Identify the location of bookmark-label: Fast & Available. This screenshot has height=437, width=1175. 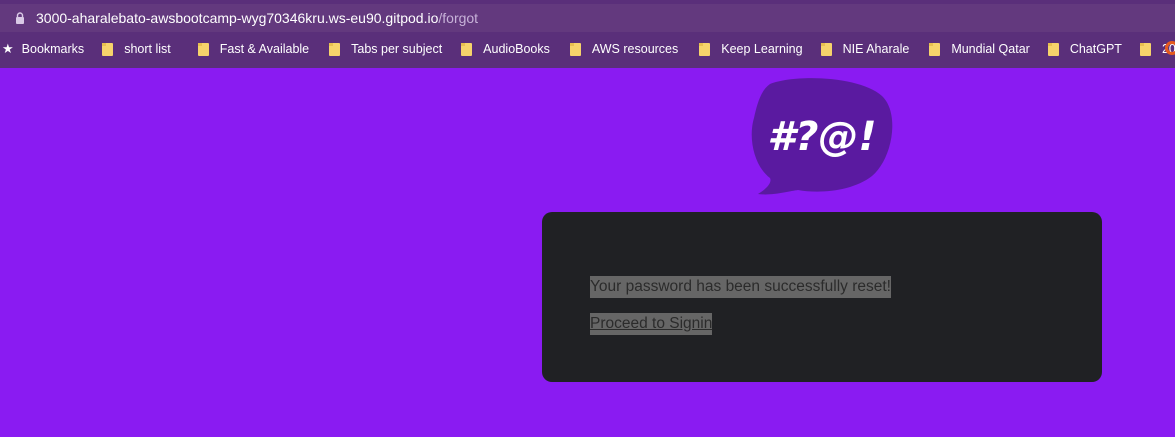
(264, 49).